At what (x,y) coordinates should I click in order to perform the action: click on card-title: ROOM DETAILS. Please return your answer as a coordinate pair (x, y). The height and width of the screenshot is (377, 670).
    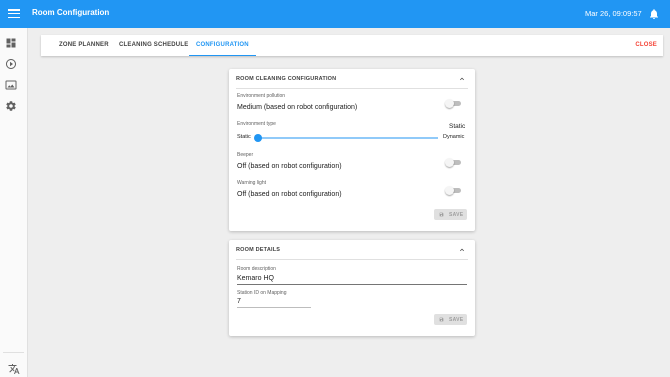
    Looking at the image, I should click on (258, 250).